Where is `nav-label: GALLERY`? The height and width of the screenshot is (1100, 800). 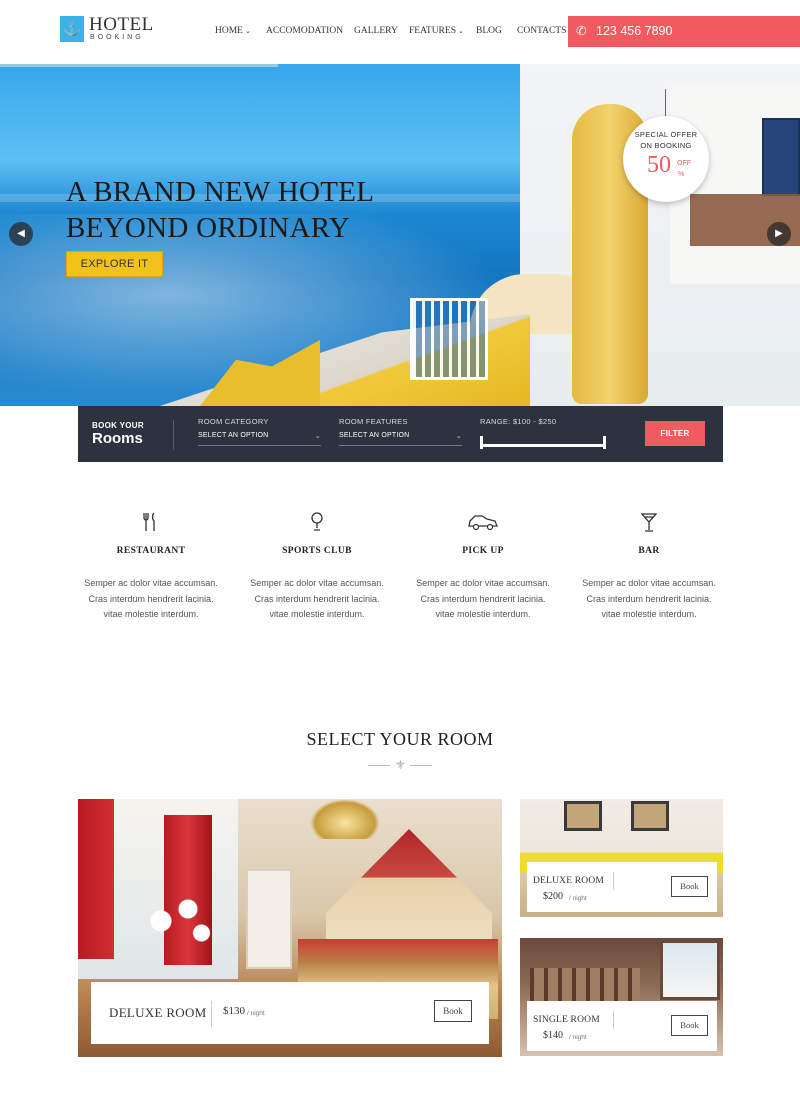
nav-label: GALLERY is located at coordinates (376, 31).